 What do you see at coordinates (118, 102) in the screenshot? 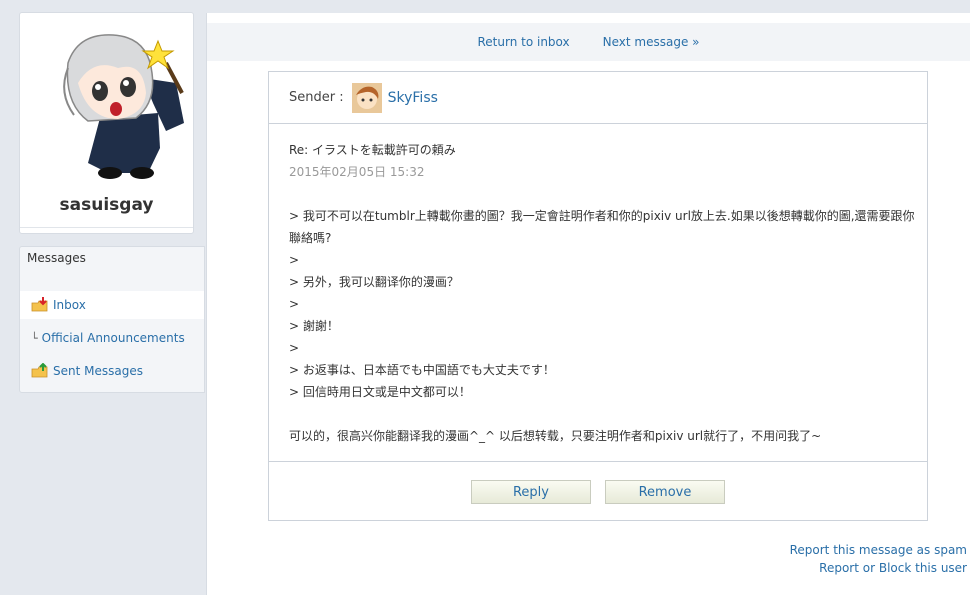
I see `user-avatar` at bounding box center [118, 102].